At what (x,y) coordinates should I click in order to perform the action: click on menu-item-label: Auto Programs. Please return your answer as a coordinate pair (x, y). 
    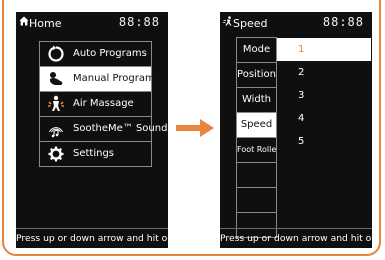
    Looking at the image, I should click on (110, 53).